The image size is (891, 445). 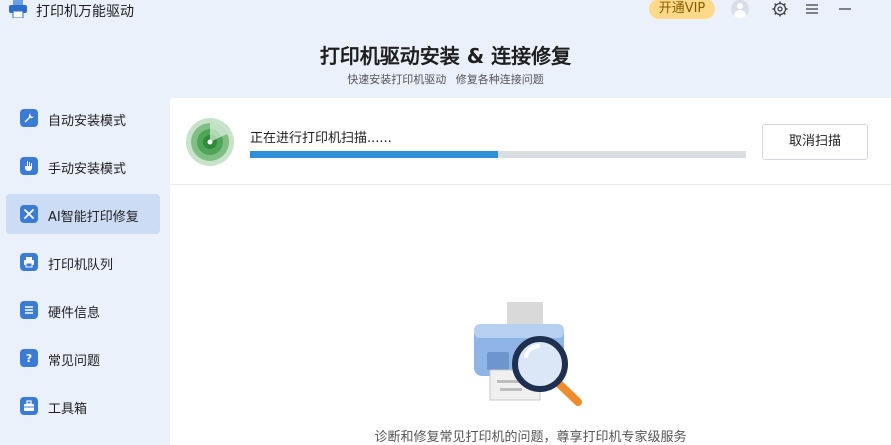 I want to click on sidebar: 自动安装模式 手动安装模式 AI智能打印修复 打印机队列 硬件信息 ? 常见问题, so click(x=85, y=271).